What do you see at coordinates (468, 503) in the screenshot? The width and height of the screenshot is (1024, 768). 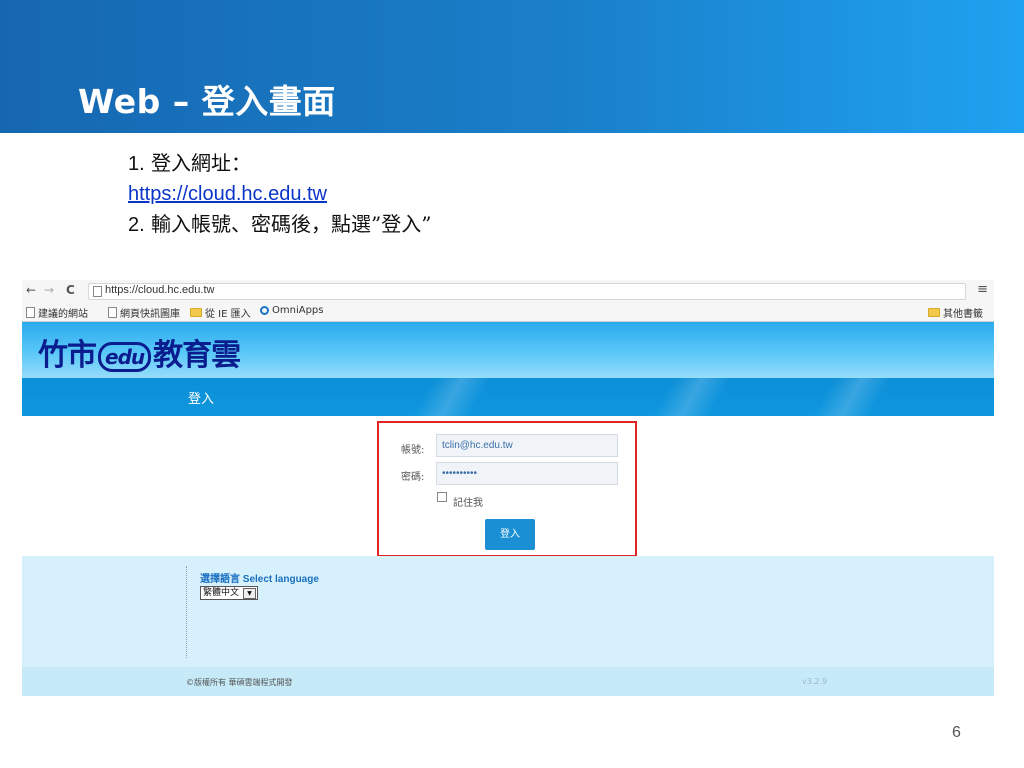 I see `remember-me-label: 記住我` at bounding box center [468, 503].